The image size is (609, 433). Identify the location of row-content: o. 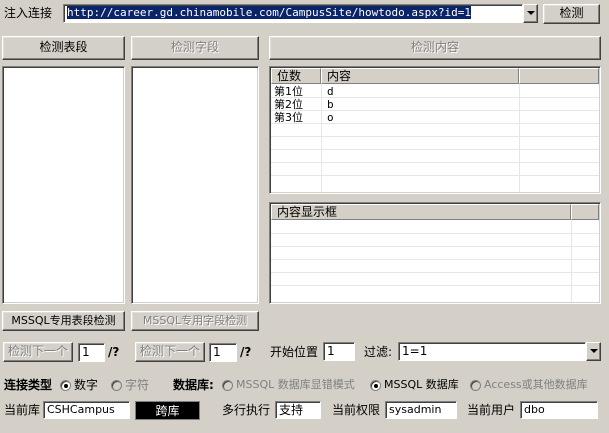
(330, 117).